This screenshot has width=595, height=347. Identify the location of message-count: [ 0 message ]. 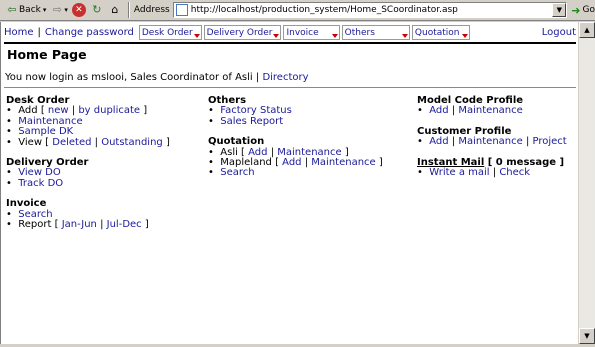
(526, 162).